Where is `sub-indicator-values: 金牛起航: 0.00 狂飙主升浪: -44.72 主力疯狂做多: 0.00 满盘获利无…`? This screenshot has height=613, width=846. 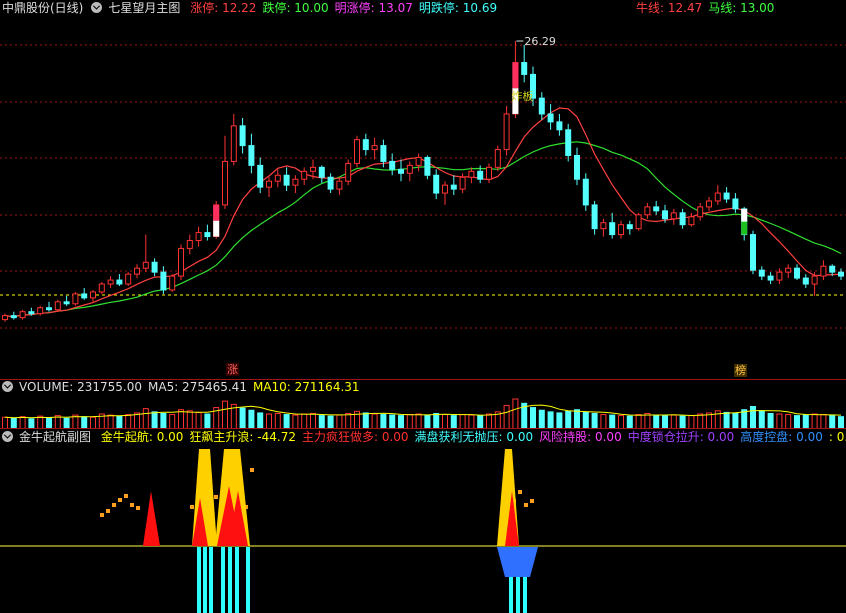 sub-indicator-values: 金牛起航: 0.00 狂飙主升浪: -44.72 主力疯狂做多: 0.00 满盘获利无… is located at coordinates (473, 437).